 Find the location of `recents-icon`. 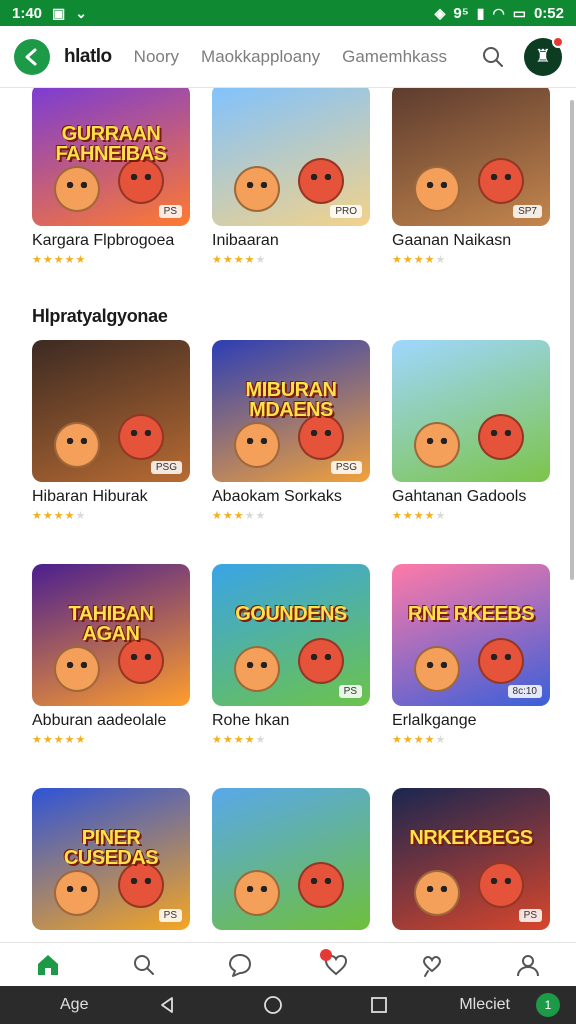

recents-icon is located at coordinates (379, 1005).